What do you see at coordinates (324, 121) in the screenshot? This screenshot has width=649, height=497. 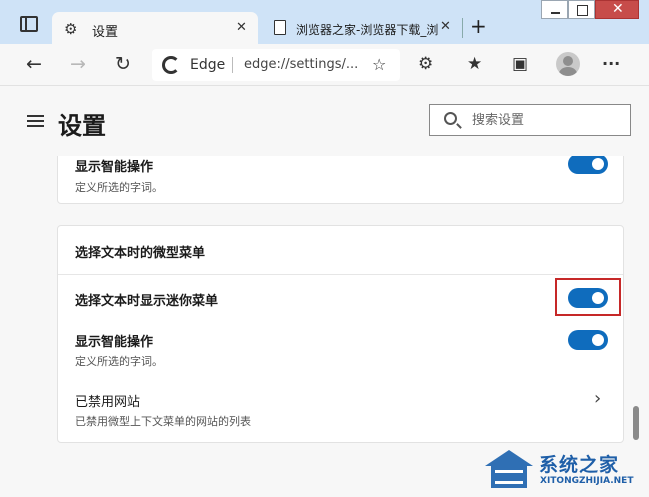 I see `settings-header: 设置` at bounding box center [324, 121].